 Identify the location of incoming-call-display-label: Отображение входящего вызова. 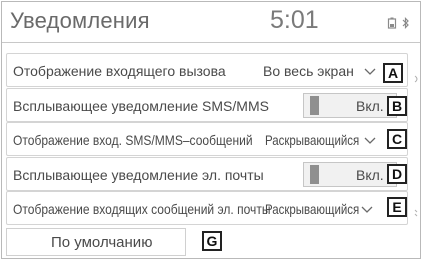
(119, 71).